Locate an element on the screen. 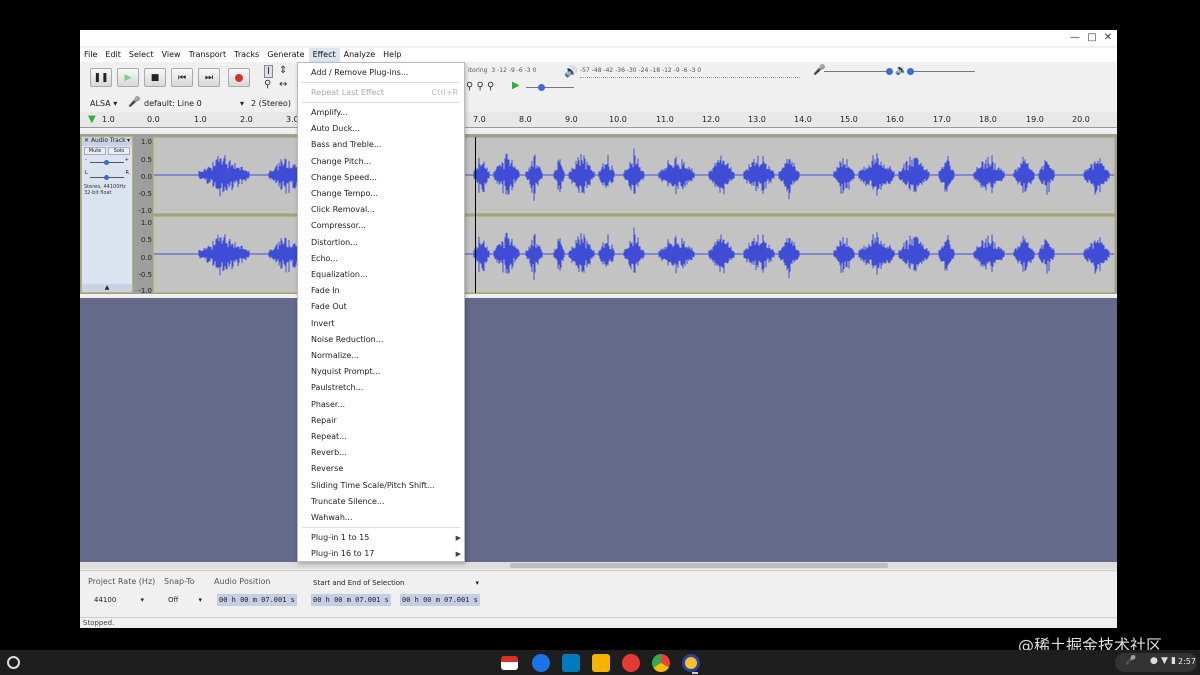 The height and width of the screenshot is (675, 1200). snap-to-select: Off ▾ is located at coordinates (184, 600).